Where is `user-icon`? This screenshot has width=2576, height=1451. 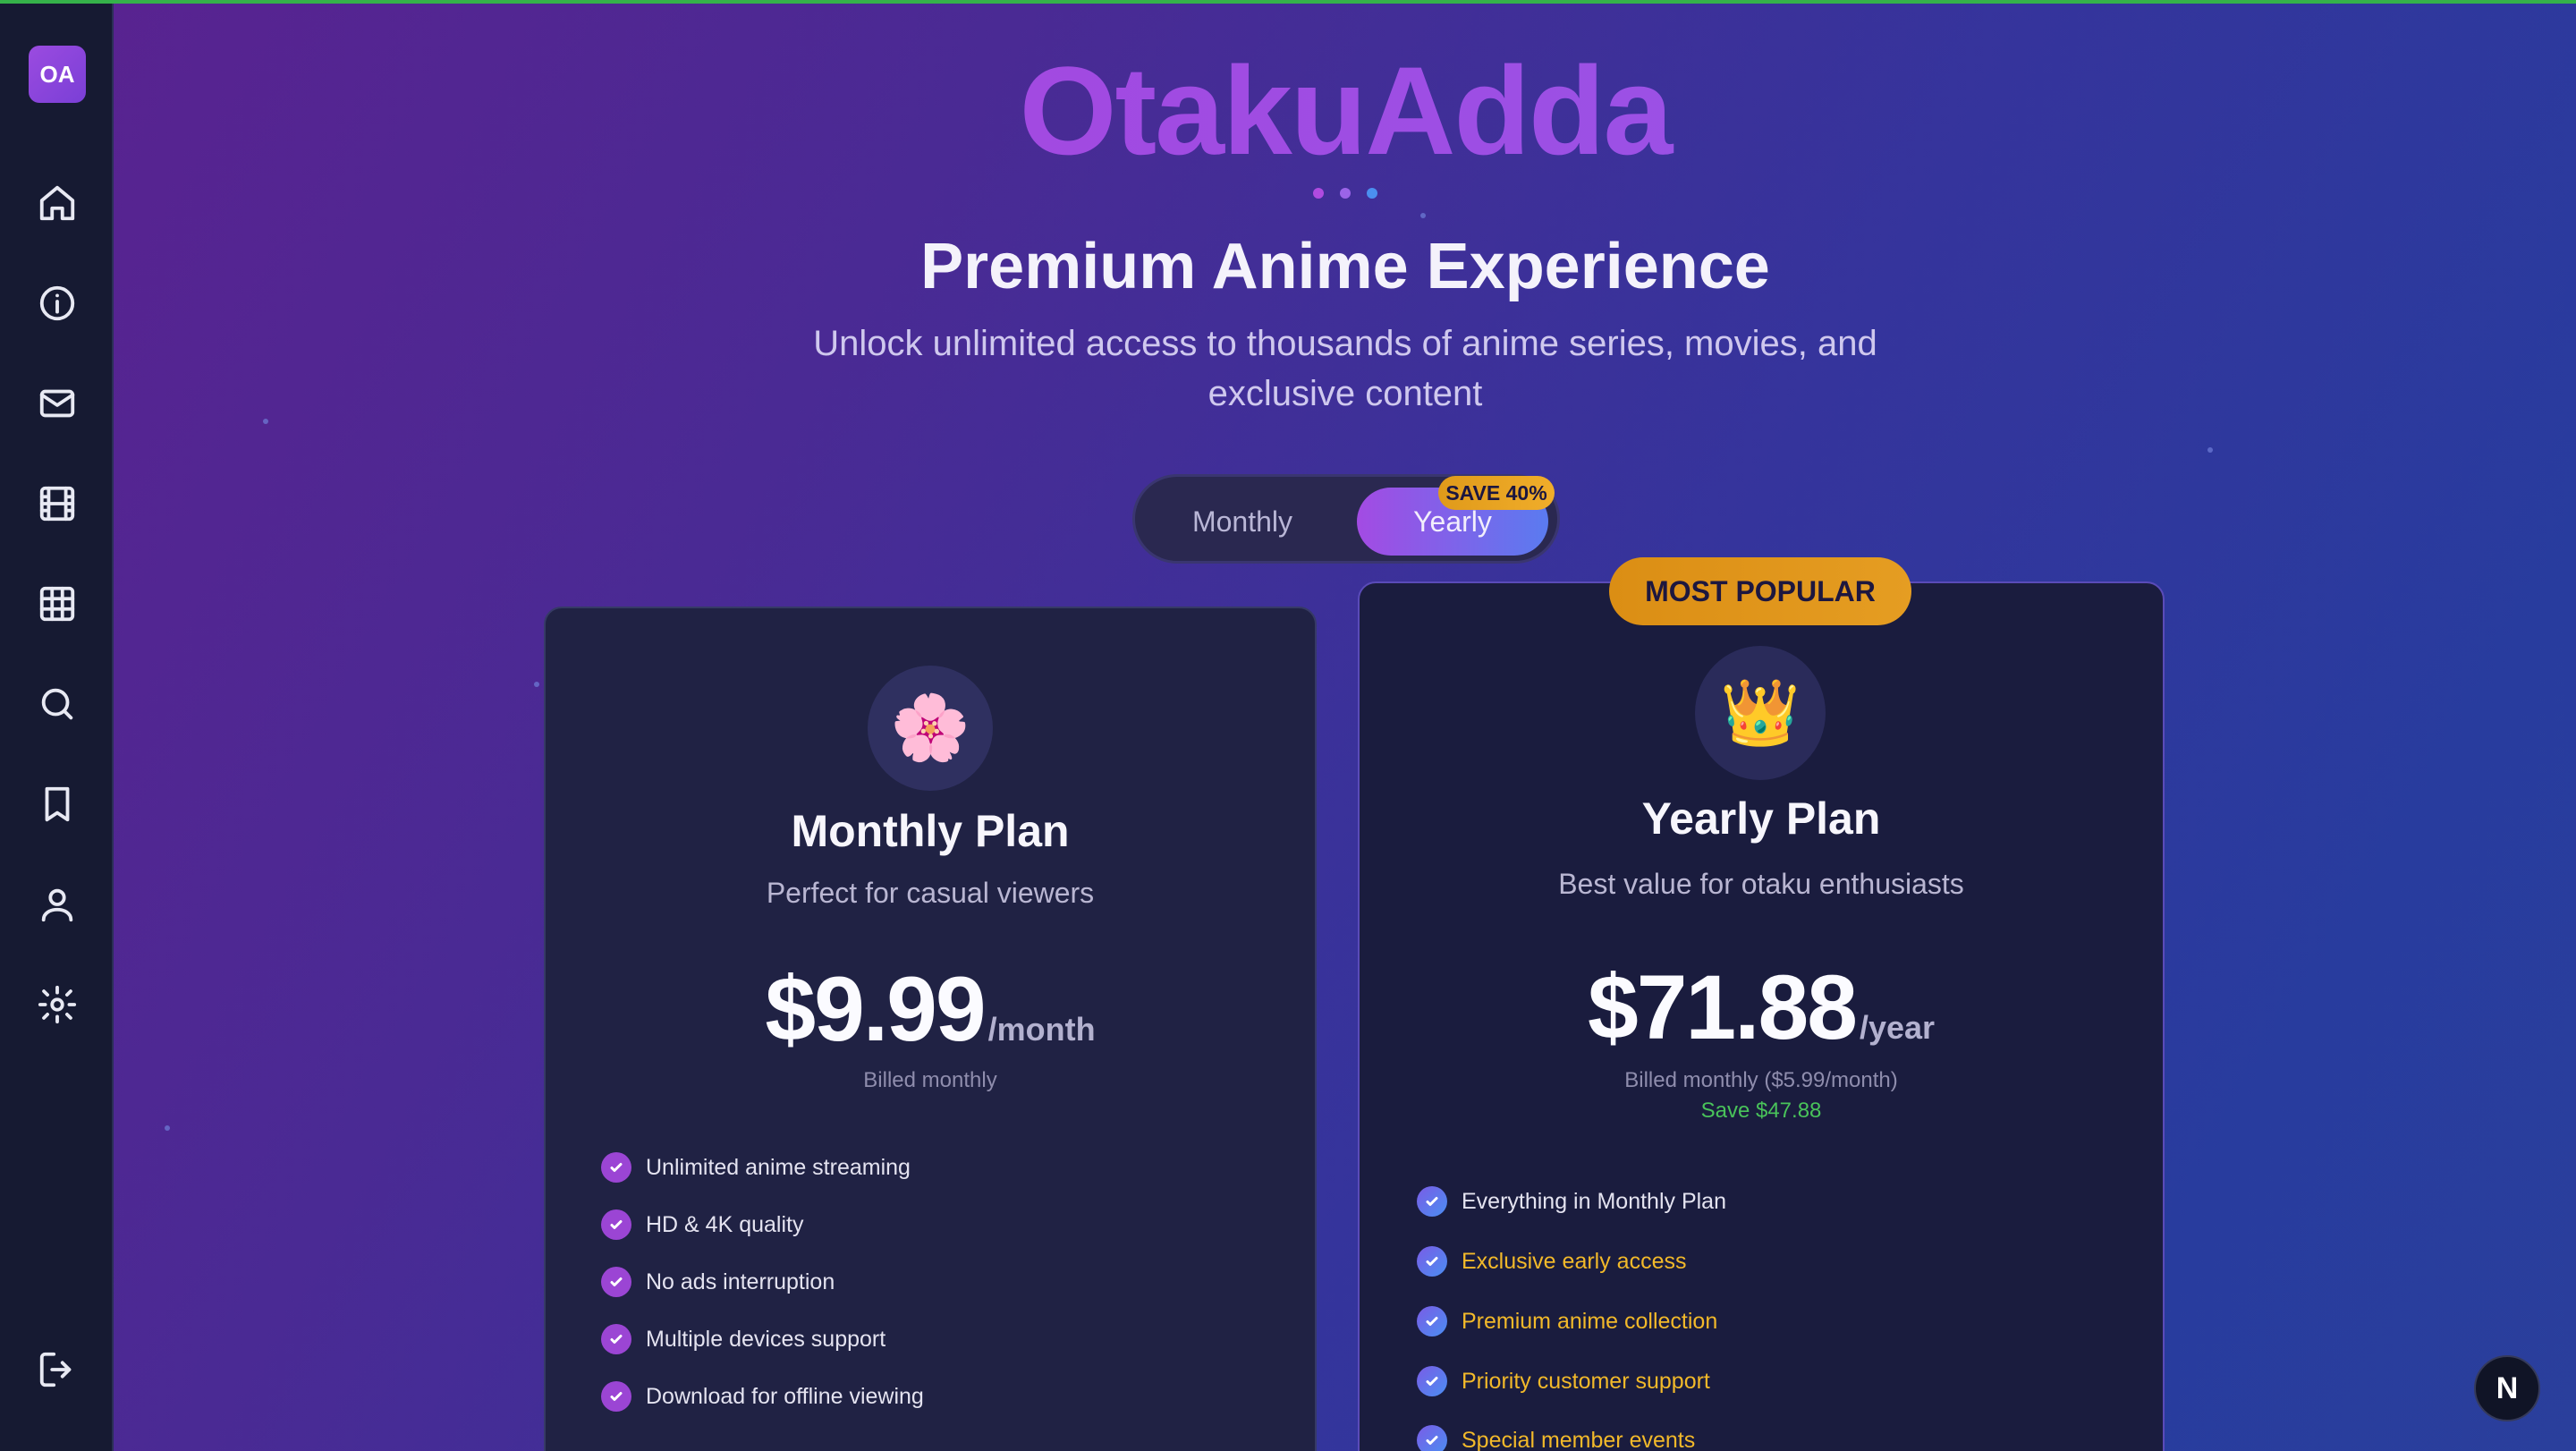 user-icon is located at coordinates (57, 905).